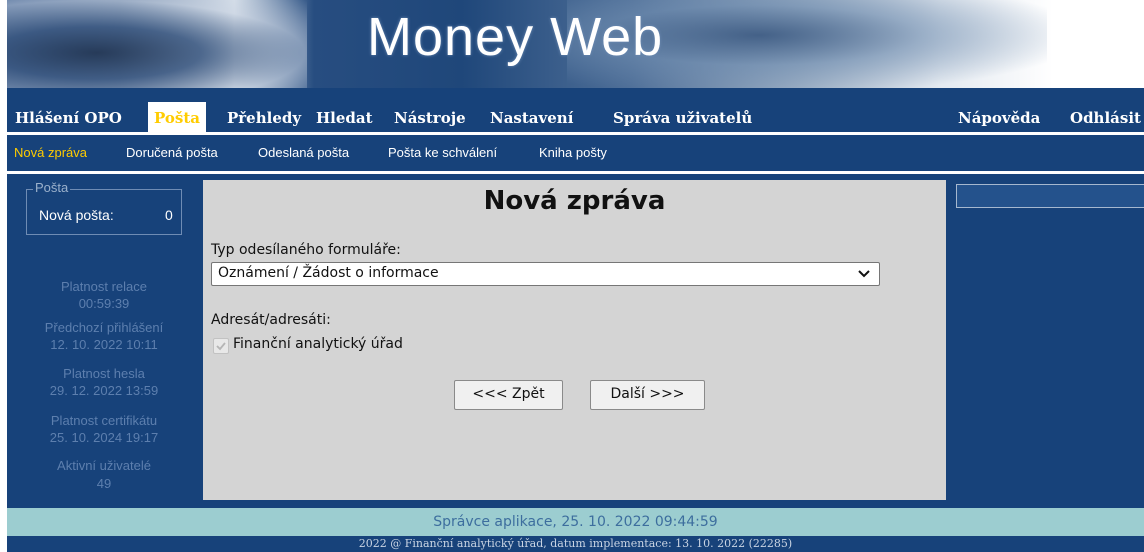 The width and height of the screenshot is (1144, 552). I want to click on session-validity-label: Platnost relace, so click(104, 286).